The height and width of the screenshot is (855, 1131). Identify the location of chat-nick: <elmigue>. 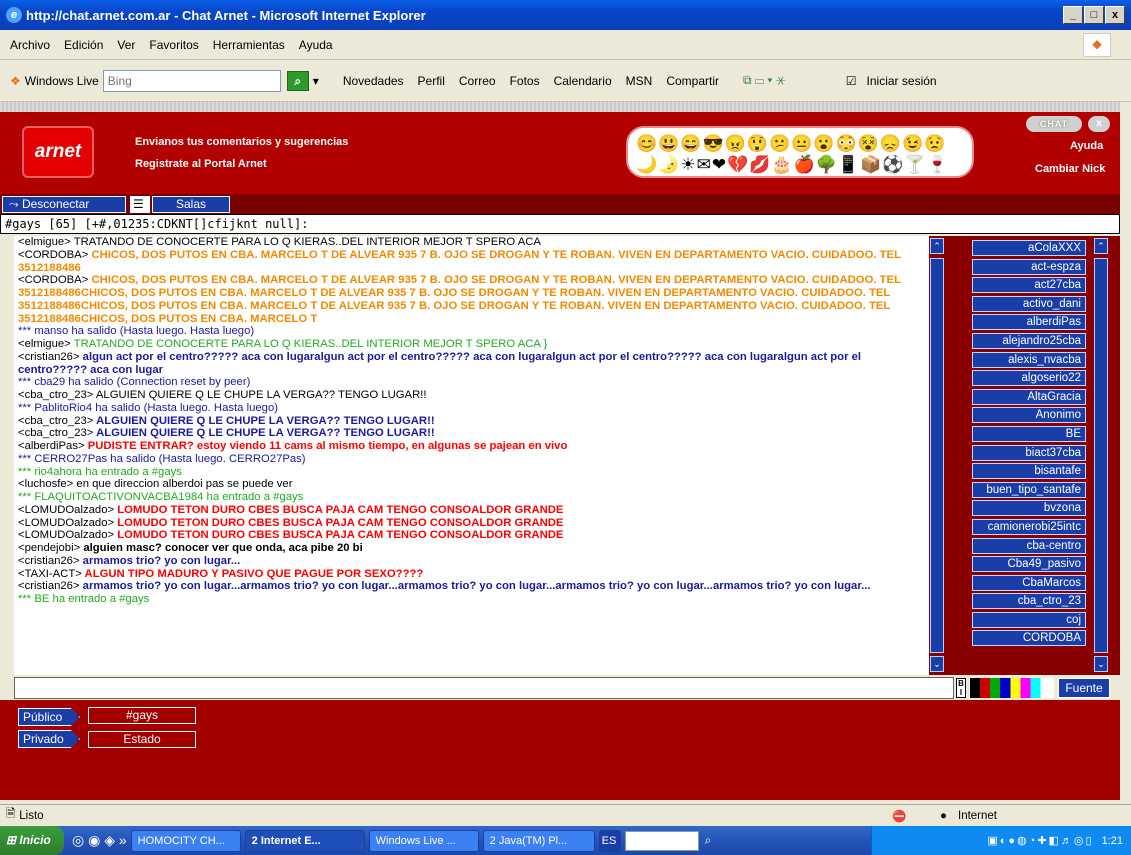
(44, 242).